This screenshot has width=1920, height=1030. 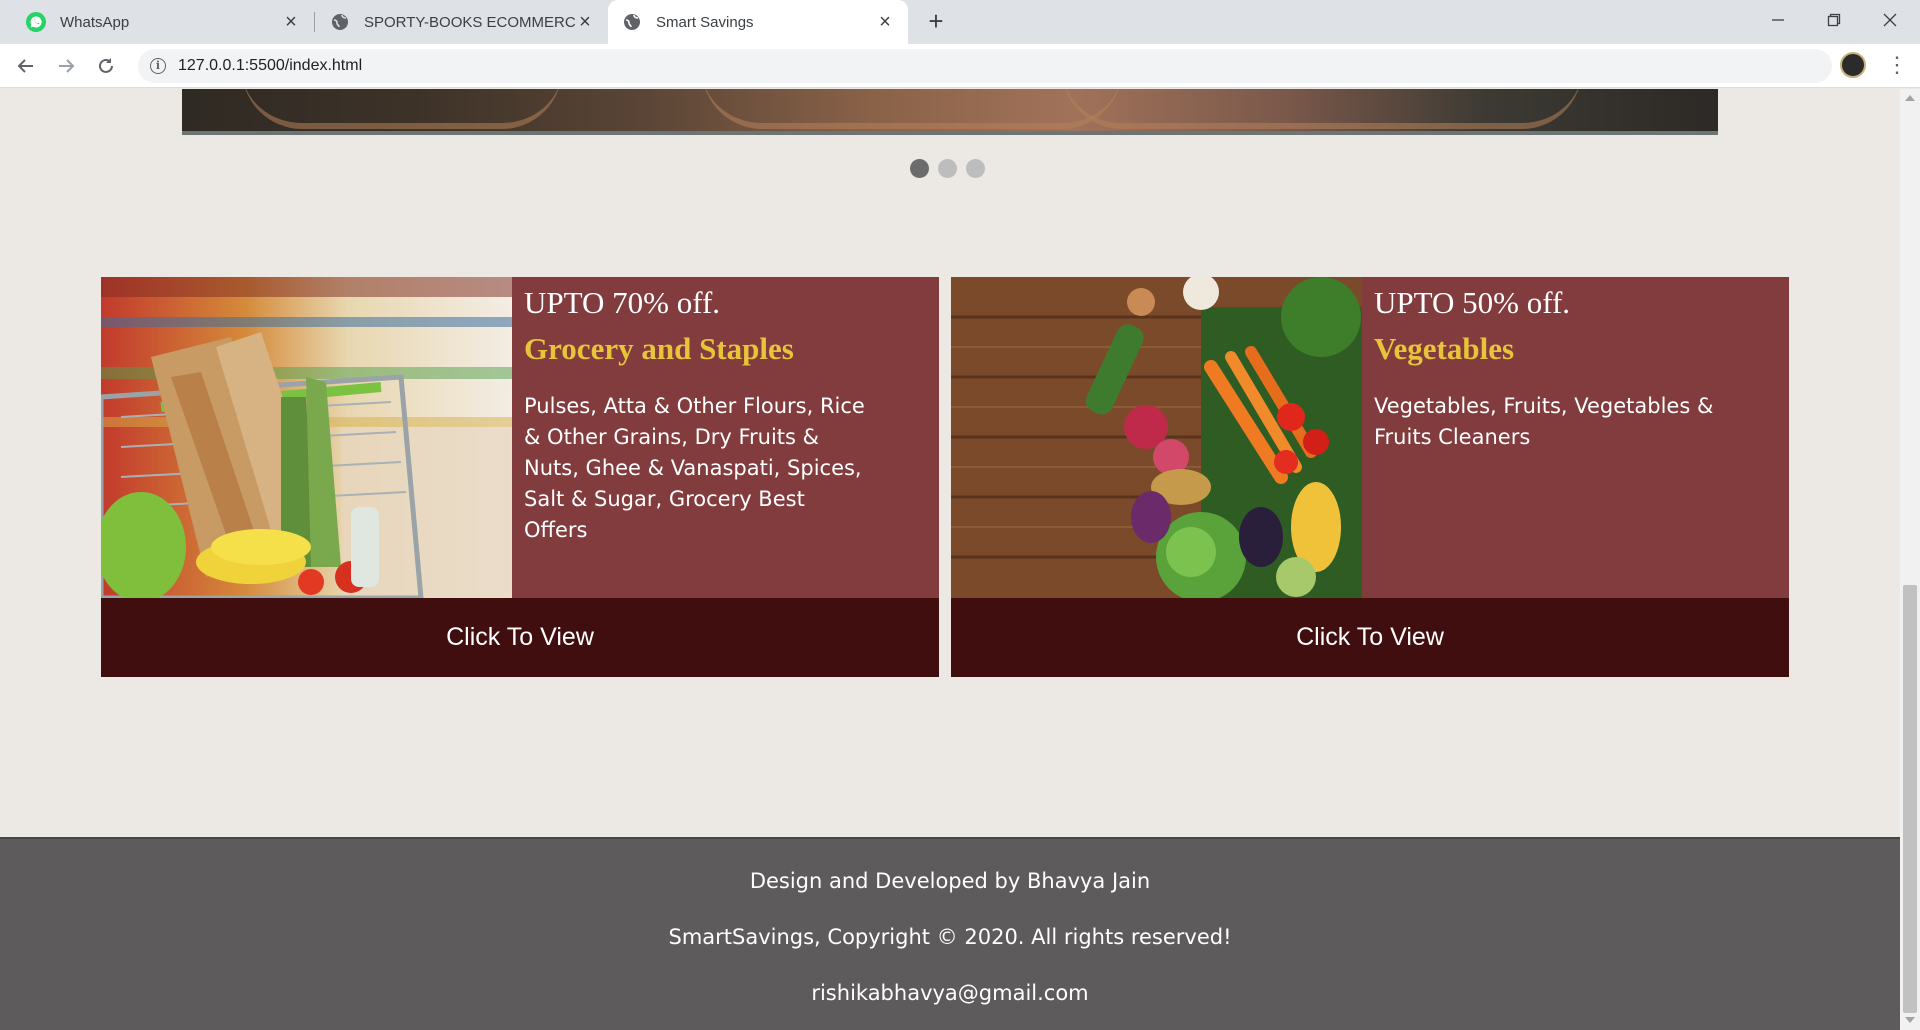 I want to click on new-tab-button: +, so click(x=936, y=22).